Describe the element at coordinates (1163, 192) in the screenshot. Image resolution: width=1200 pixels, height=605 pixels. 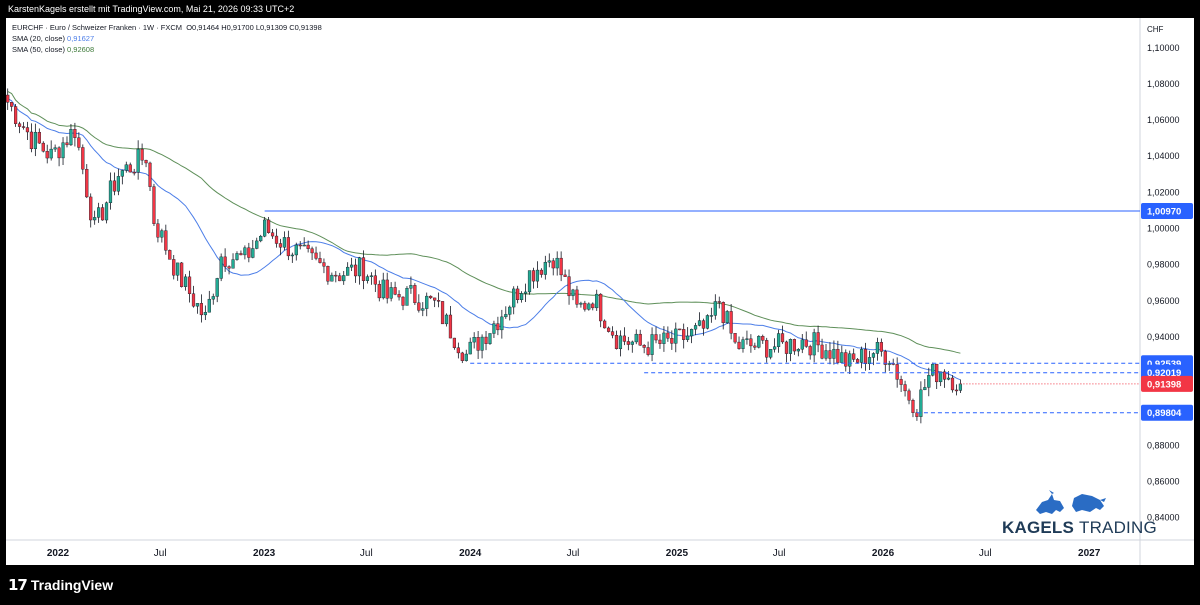
I see `y-tick-label: 1,02000` at that location.